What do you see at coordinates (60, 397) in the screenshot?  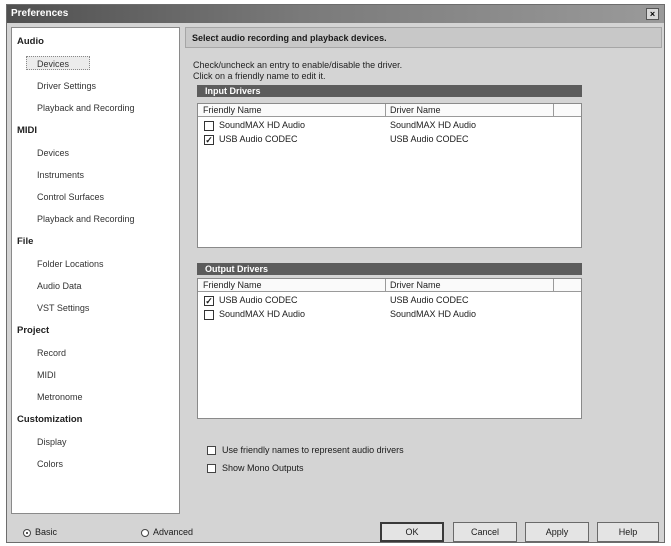 I see `sidebar-item-metronome: Metronome` at bounding box center [60, 397].